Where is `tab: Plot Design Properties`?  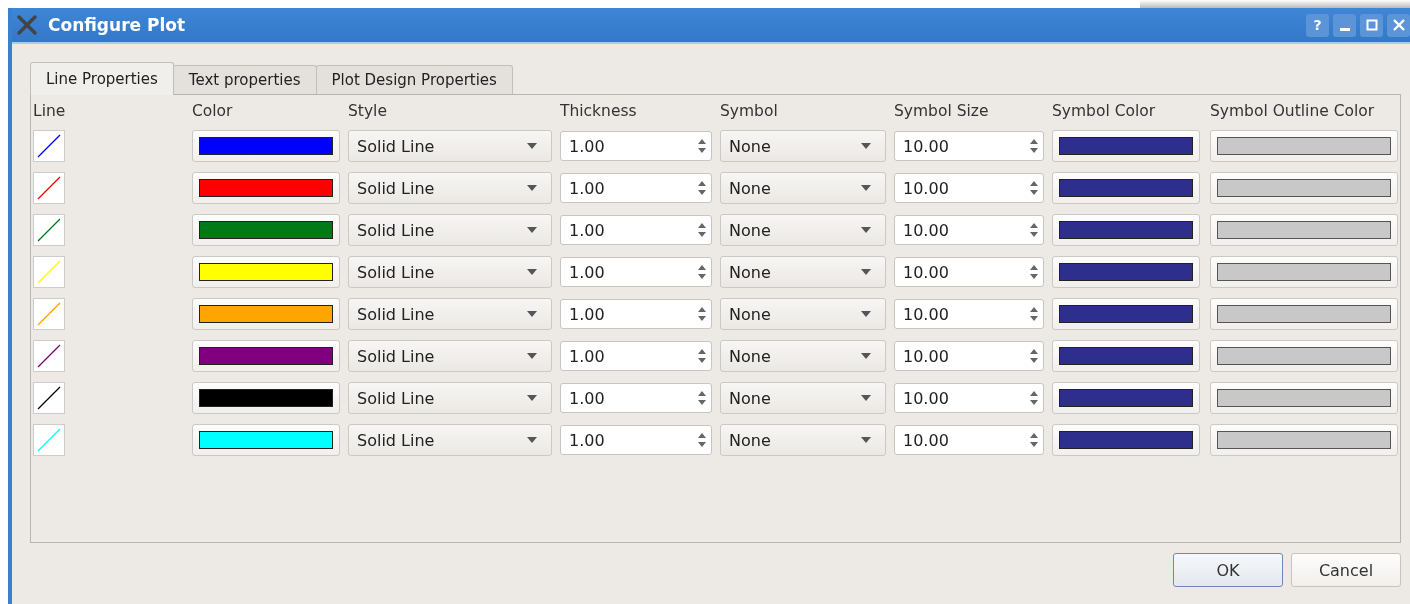
tab: Plot Design Properties is located at coordinates (414, 79).